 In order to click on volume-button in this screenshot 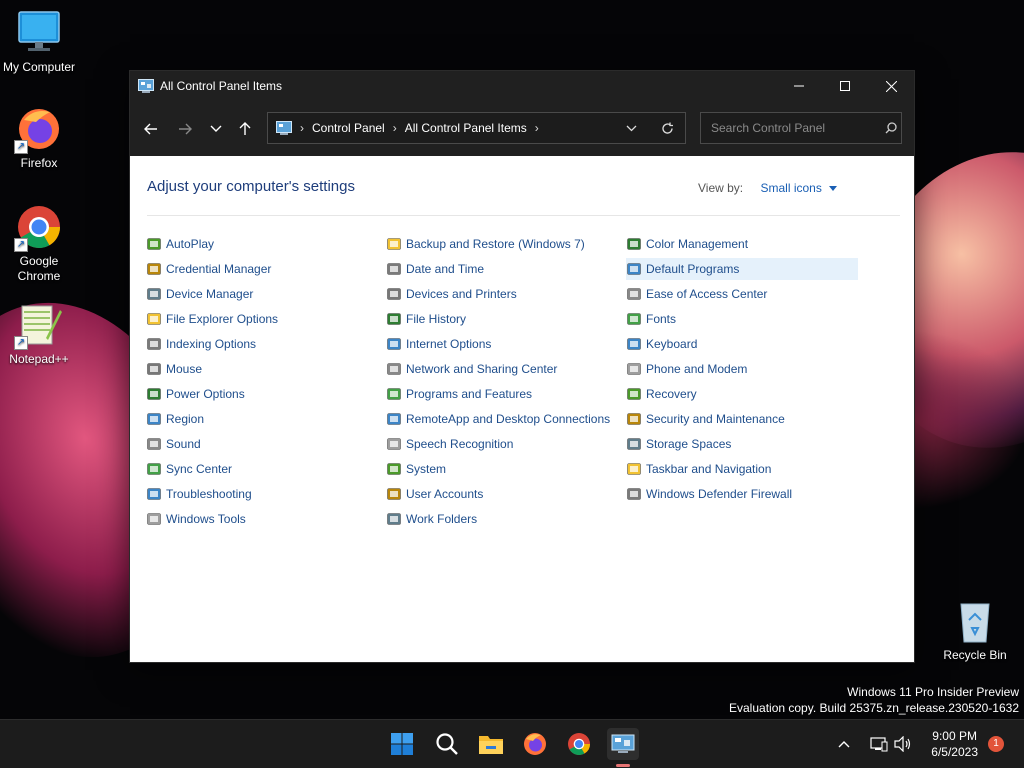, I will do `click(903, 744)`.